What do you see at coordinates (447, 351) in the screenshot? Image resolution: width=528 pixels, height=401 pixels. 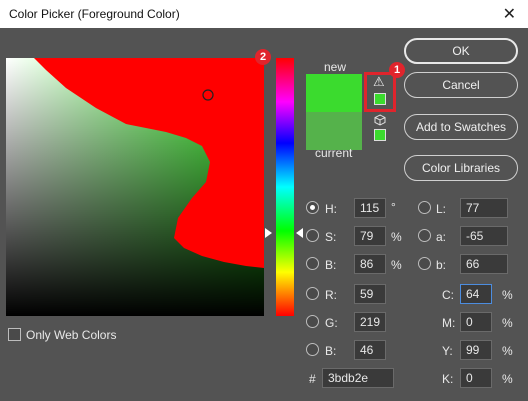 I see `yellow-label: Y:` at bounding box center [447, 351].